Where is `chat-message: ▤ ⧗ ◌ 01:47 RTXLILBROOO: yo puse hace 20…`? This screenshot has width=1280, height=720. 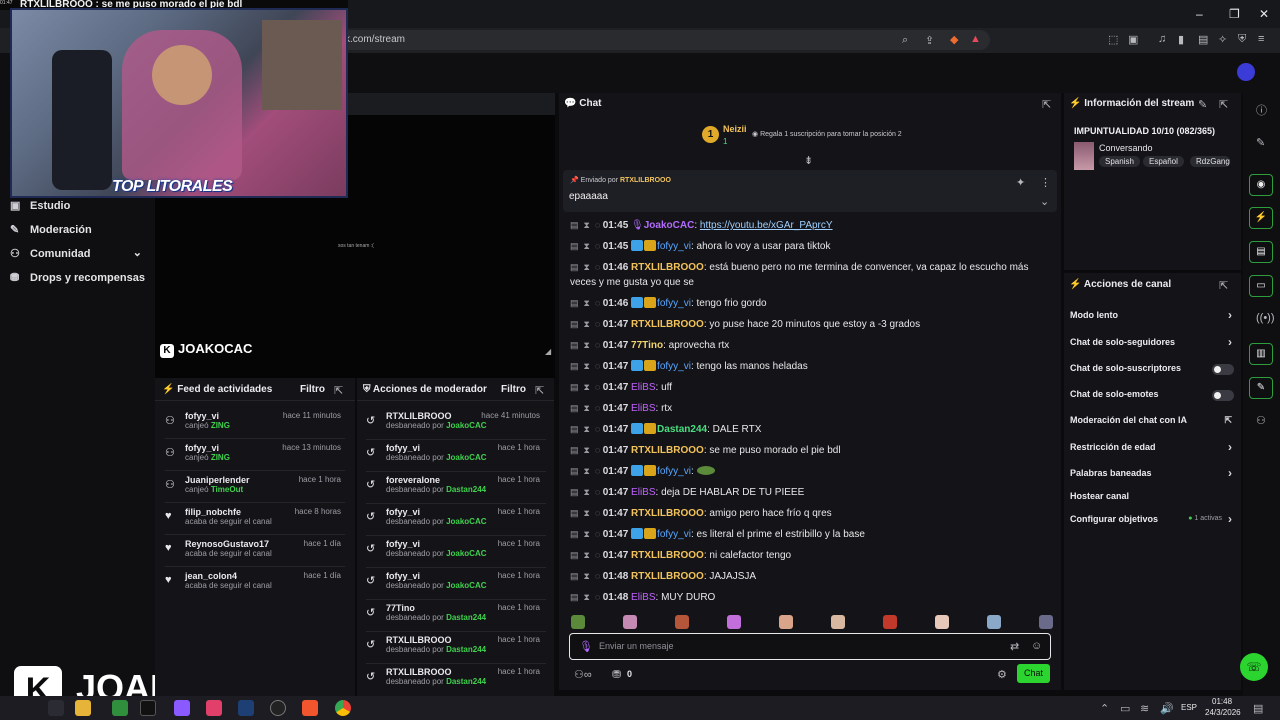 chat-message: ▤ ⧗ ◌ 01:47 RTXLILBROOO: yo puse hace 20… is located at coordinates (810, 324).